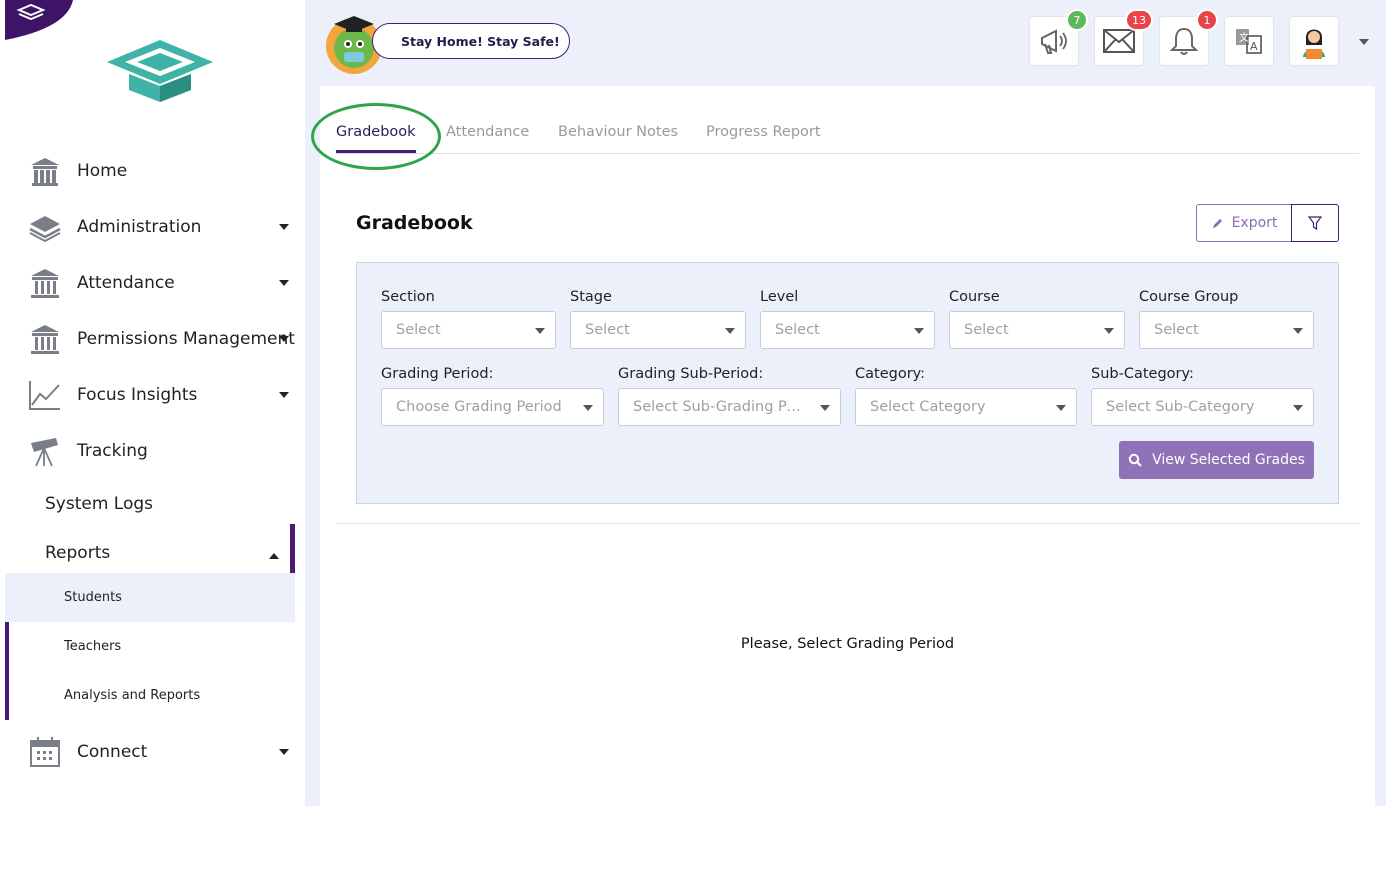  I want to click on level-select: Select, so click(847, 330).